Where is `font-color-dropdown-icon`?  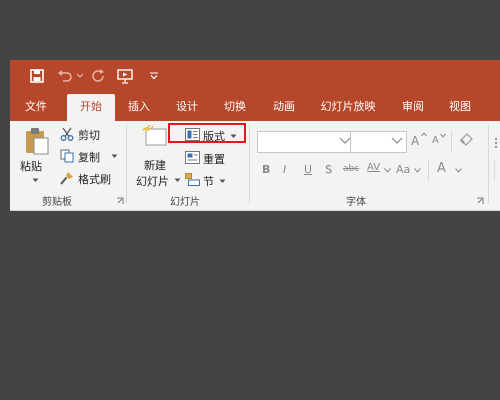
font-color-dropdown-icon is located at coordinates (458, 170).